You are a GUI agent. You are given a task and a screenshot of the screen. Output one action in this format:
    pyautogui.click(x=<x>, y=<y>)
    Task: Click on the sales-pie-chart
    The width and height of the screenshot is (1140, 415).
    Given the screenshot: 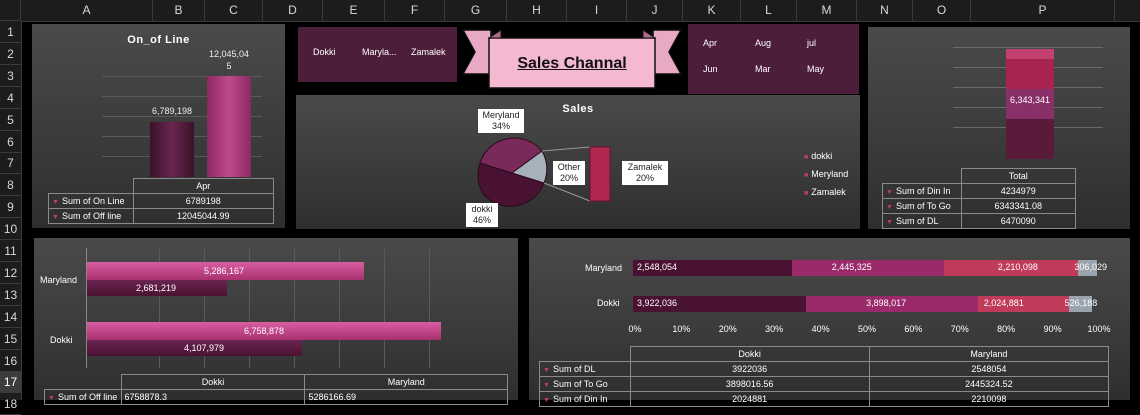 What is the action you would take?
    pyautogui.click(x=542, y=173)
    